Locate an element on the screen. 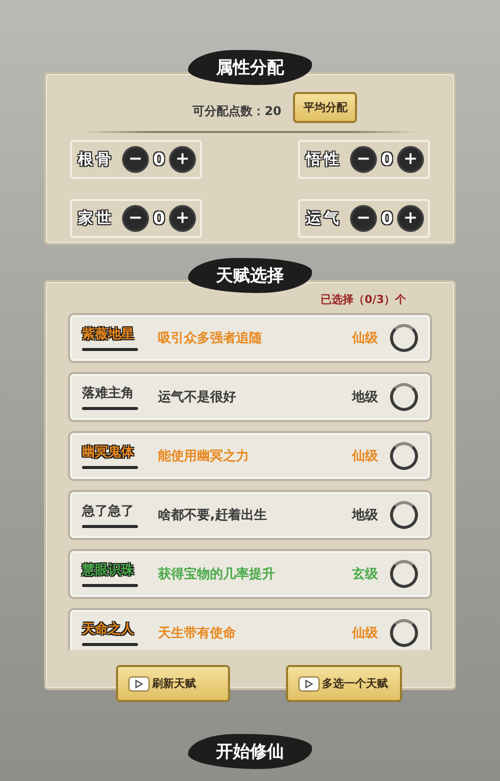 This screenshot has height=781, width=500. average-button: 平均分配 is located at coordinates (325, 107).